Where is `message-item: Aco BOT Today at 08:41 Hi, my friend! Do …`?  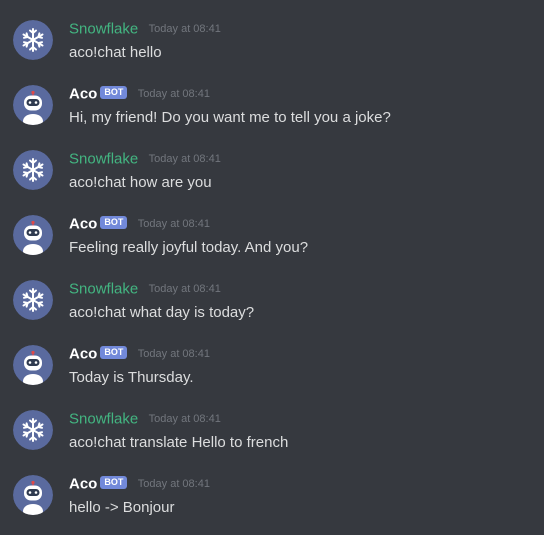
message-item: Aco BOT Today at 08:41 Hi, my friend! Do … is located at coordinates (272, 115).